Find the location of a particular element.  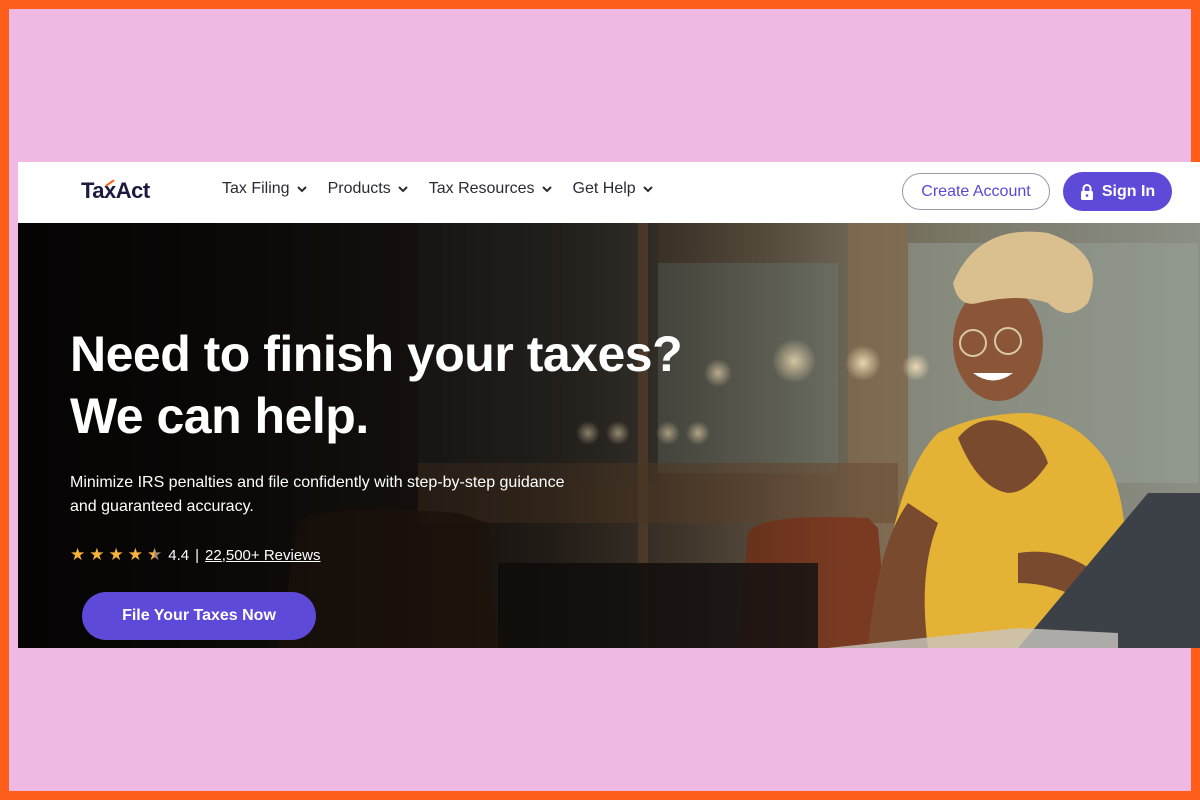

nav-item-get-help: Get Help is located at coordinates (613, 189).